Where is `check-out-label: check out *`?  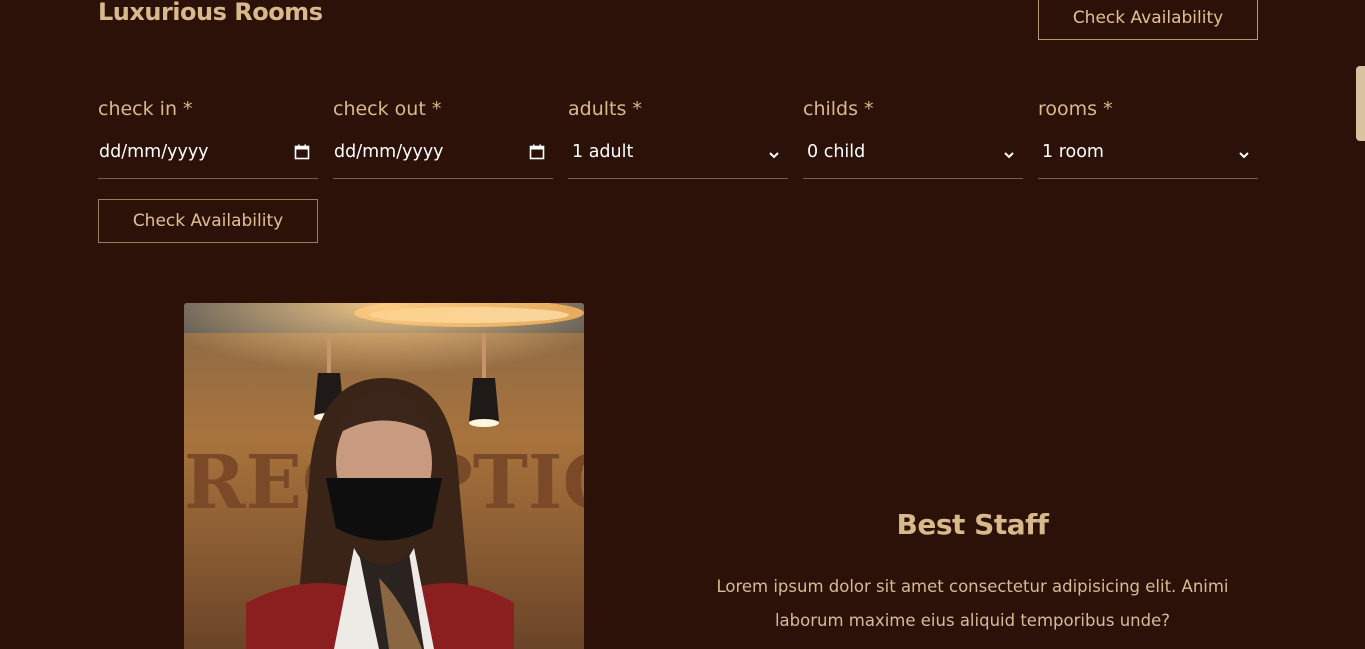
check-out-label: check out * is located at coordinates (387, 109).